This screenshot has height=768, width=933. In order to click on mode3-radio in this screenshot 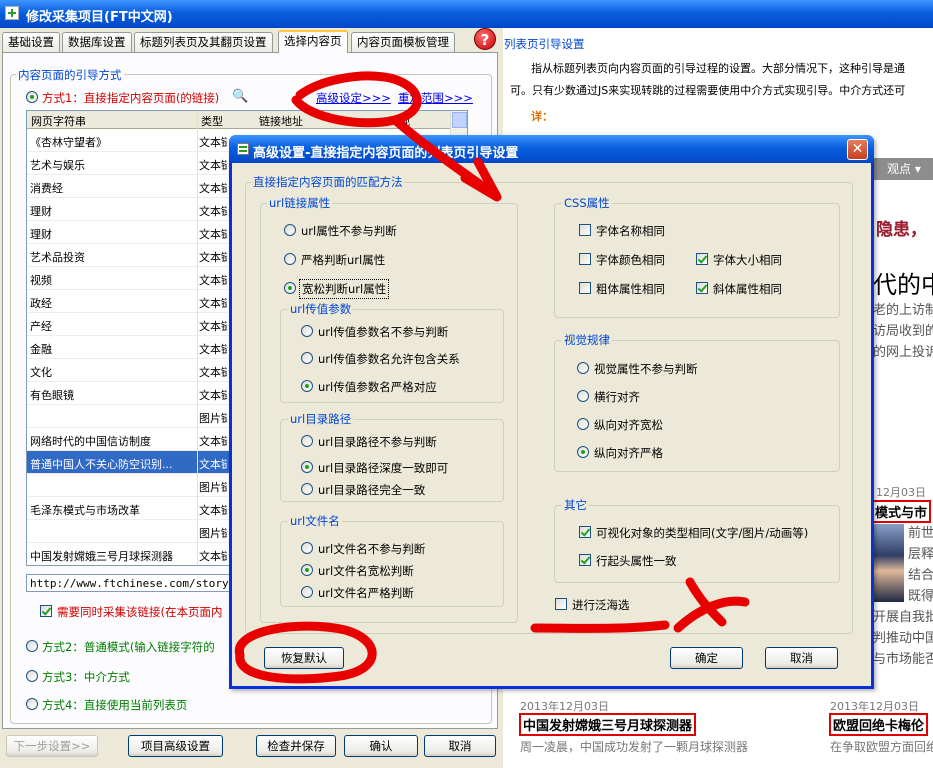, I will do `click(32, 676)`.